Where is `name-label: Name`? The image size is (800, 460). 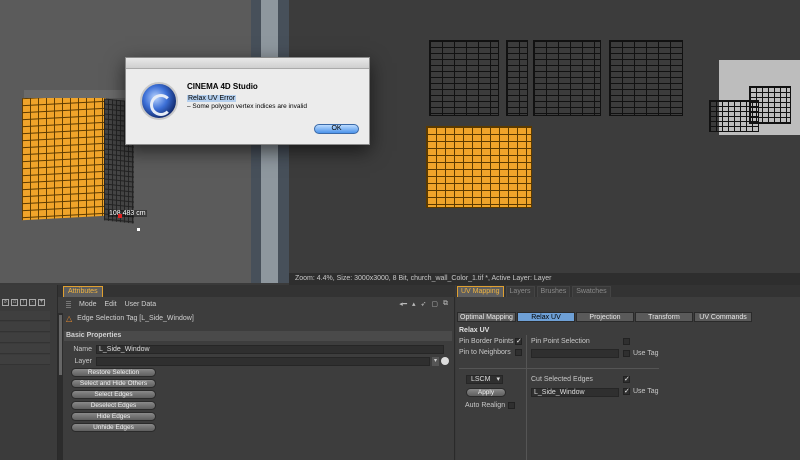 name-label: Name is located at coordinates (82, 349).